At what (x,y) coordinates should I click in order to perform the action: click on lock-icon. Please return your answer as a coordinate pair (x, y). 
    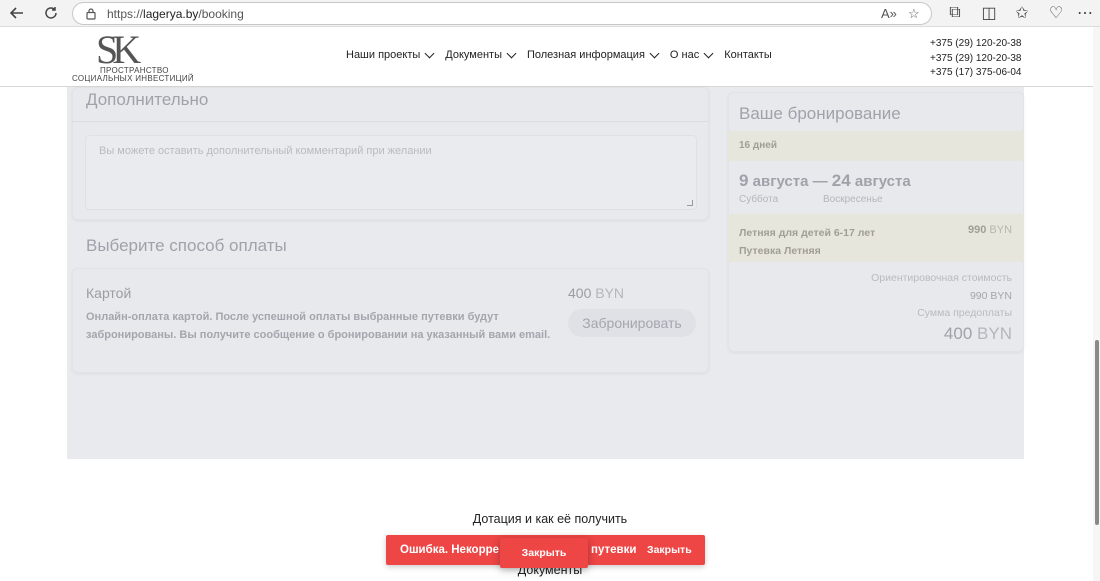
    Looking at the image, I should click on (91, 13).